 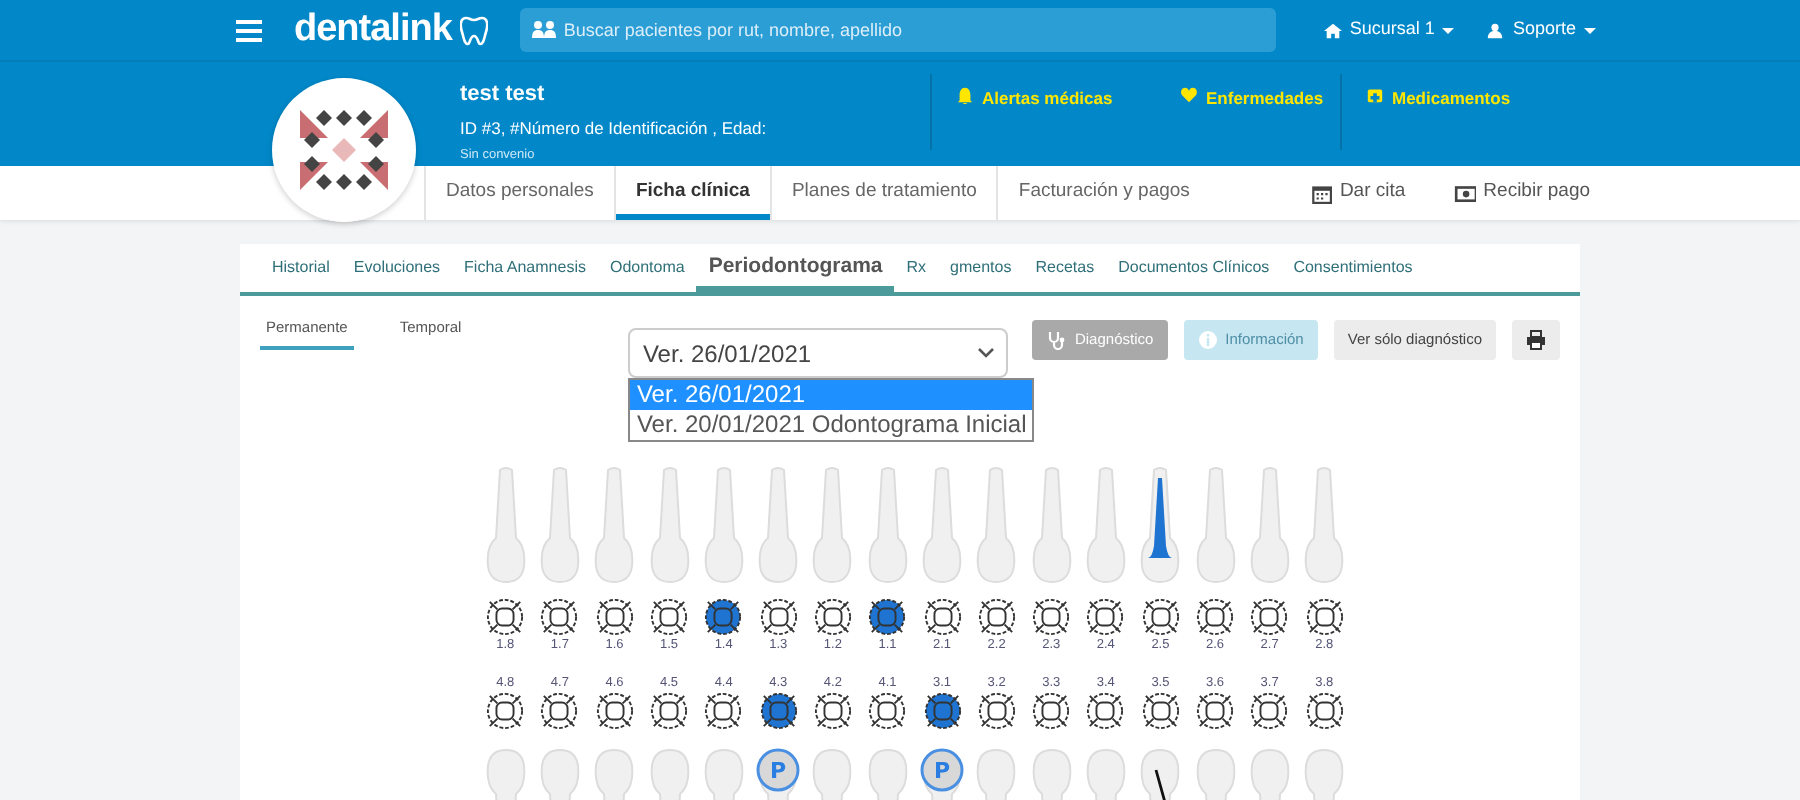 I want to click on record-tab: Ficha Anamnesis, so click(x=525, y=268).